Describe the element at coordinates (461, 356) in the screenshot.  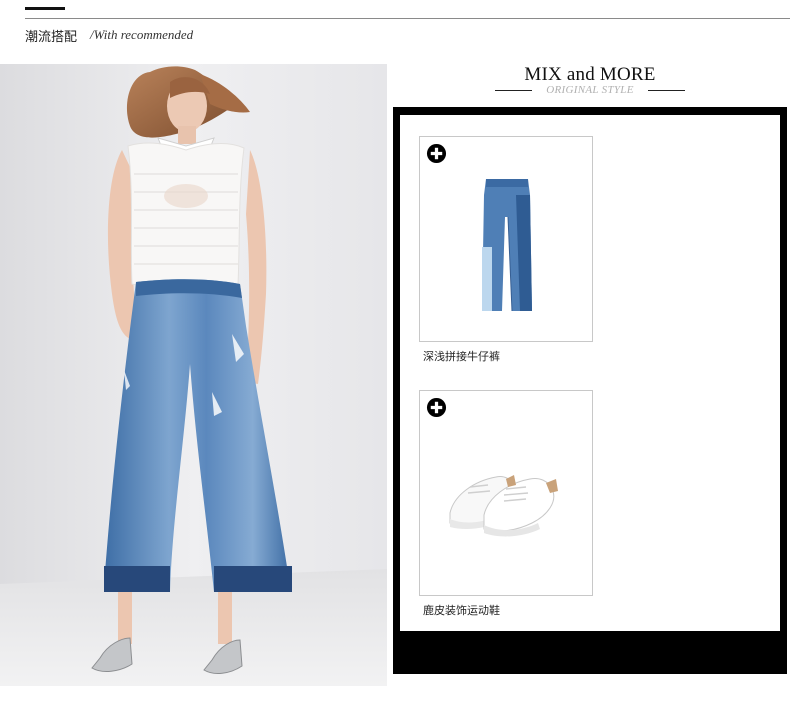
I see `product-name-jeans: 深浅拼接牛仔裤` at that location.